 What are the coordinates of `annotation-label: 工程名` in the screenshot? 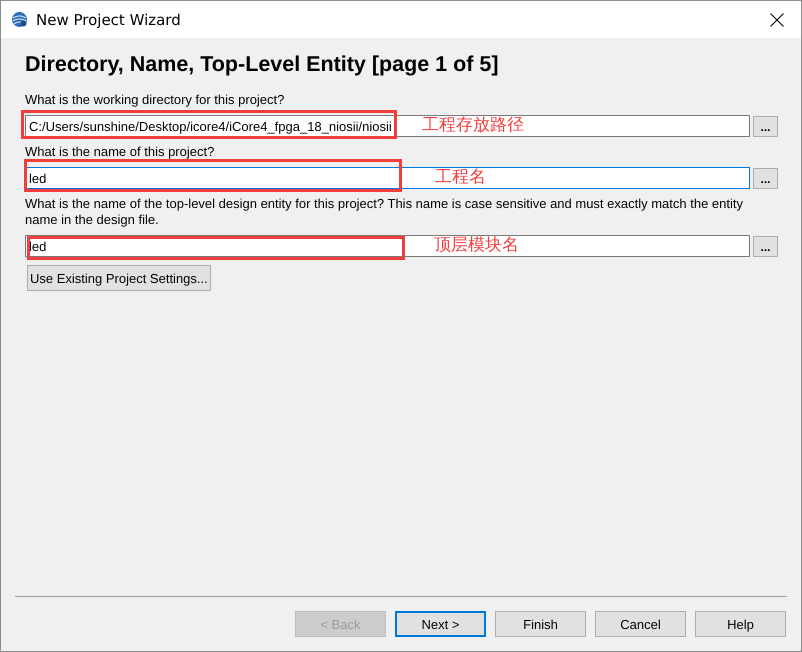 It's located at (460, 177).